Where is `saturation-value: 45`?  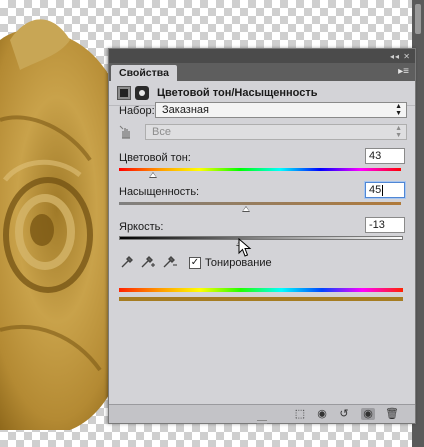 saturation-value: 45 is located at coordinates (375, 190).